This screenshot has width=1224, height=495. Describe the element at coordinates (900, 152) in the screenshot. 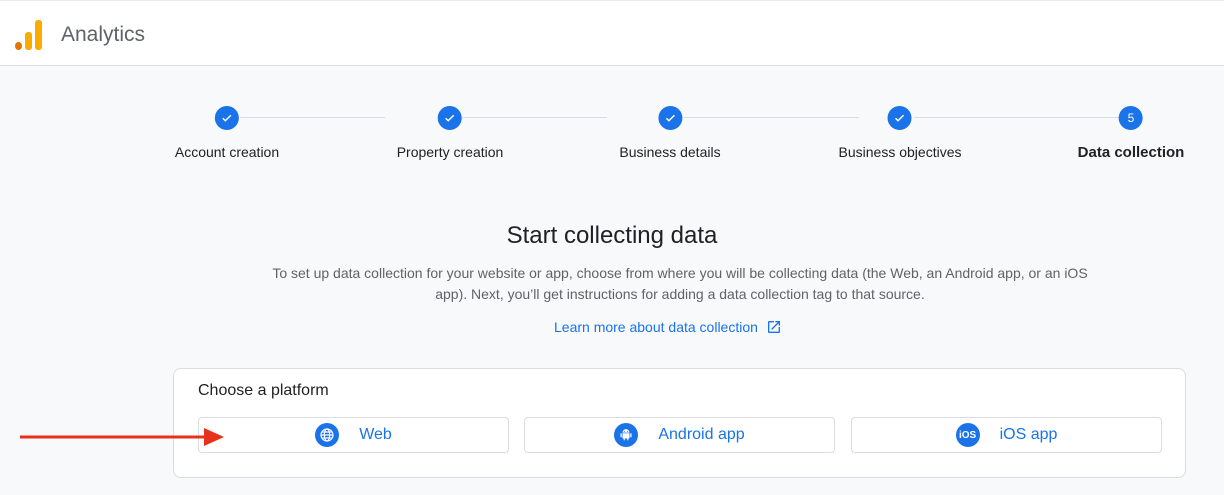

I see `step-label: Business objectives` at that location.